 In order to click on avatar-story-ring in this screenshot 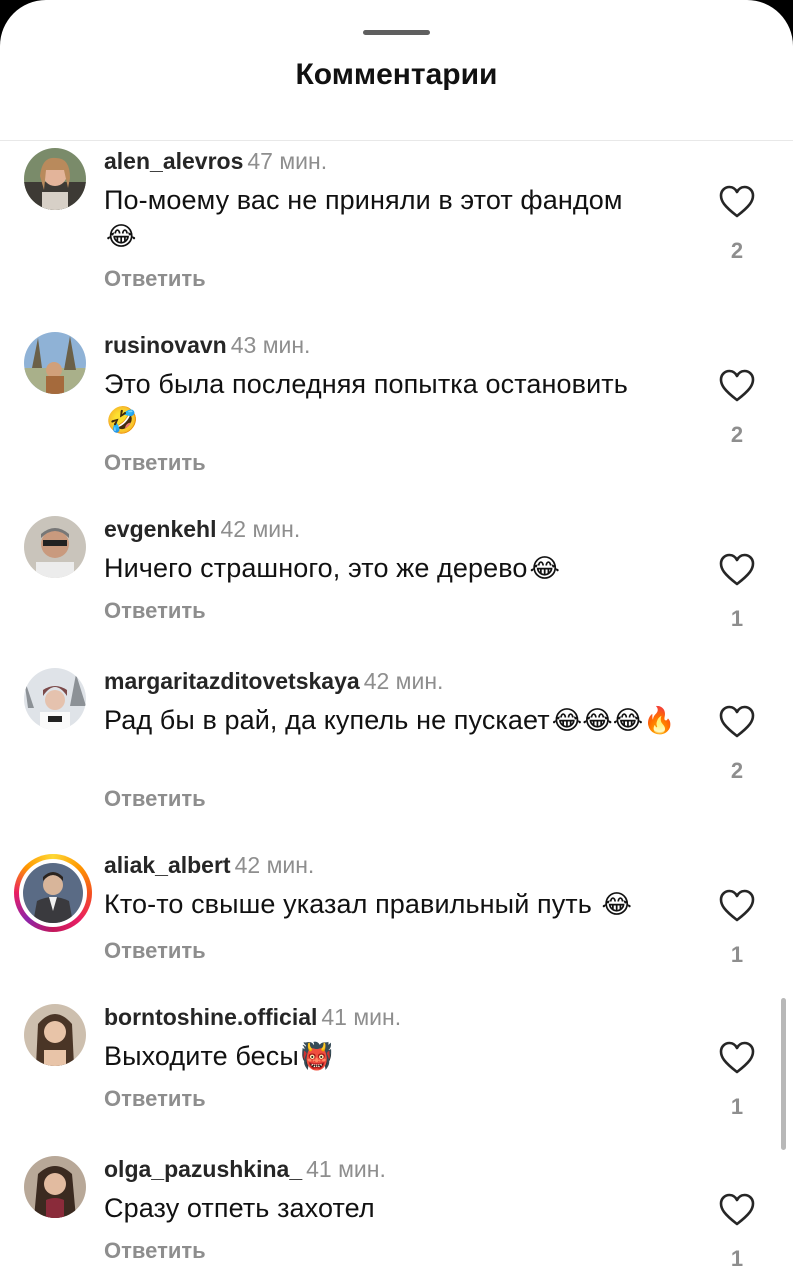, I will do `click(53, 893)`.